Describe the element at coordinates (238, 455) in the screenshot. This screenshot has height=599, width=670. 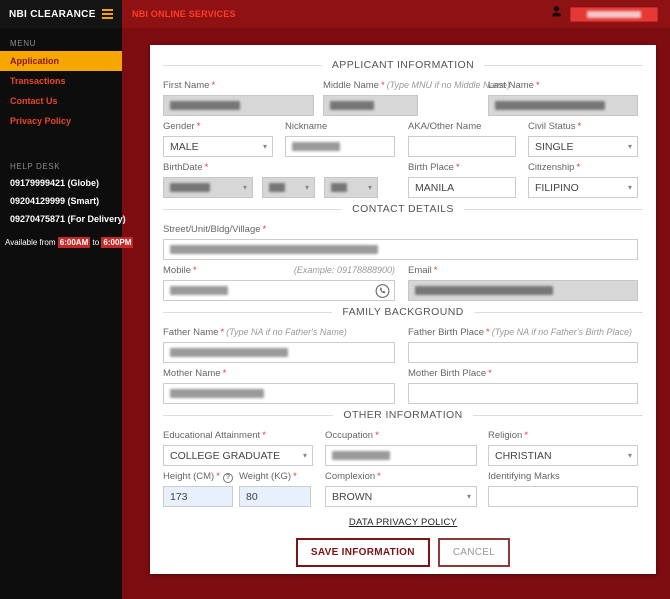
I see `educational-attainment-select: COLLEGE GRADUATE ▾` at that location.